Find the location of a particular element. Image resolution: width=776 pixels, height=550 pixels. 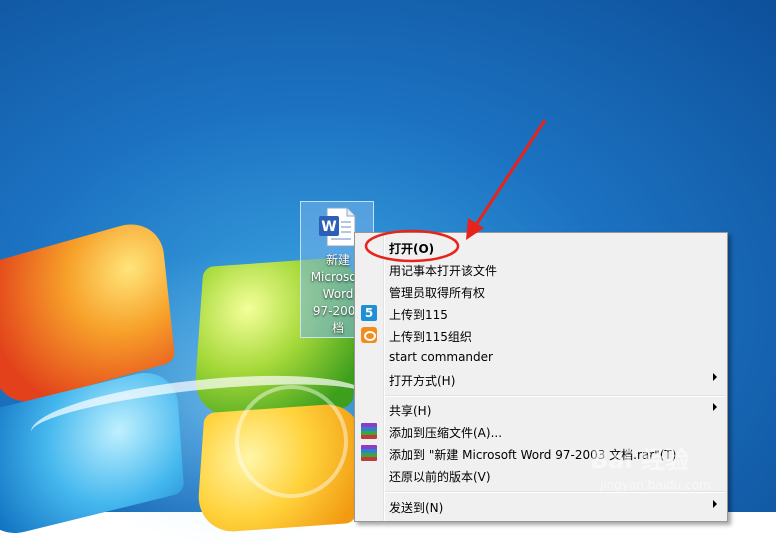

menu-item-label: 上传到115组织 is located at coordinates (430, 337).